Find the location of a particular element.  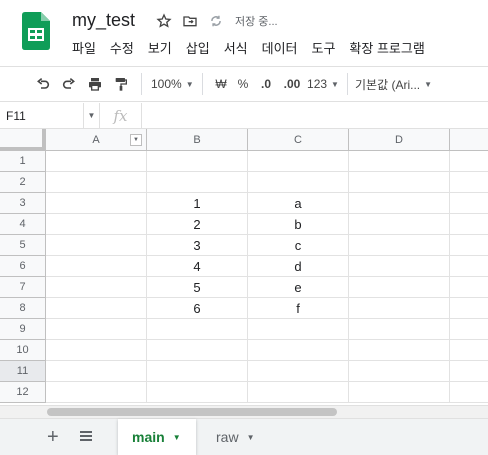

cell-e4 is located at coordinates (469, 224).